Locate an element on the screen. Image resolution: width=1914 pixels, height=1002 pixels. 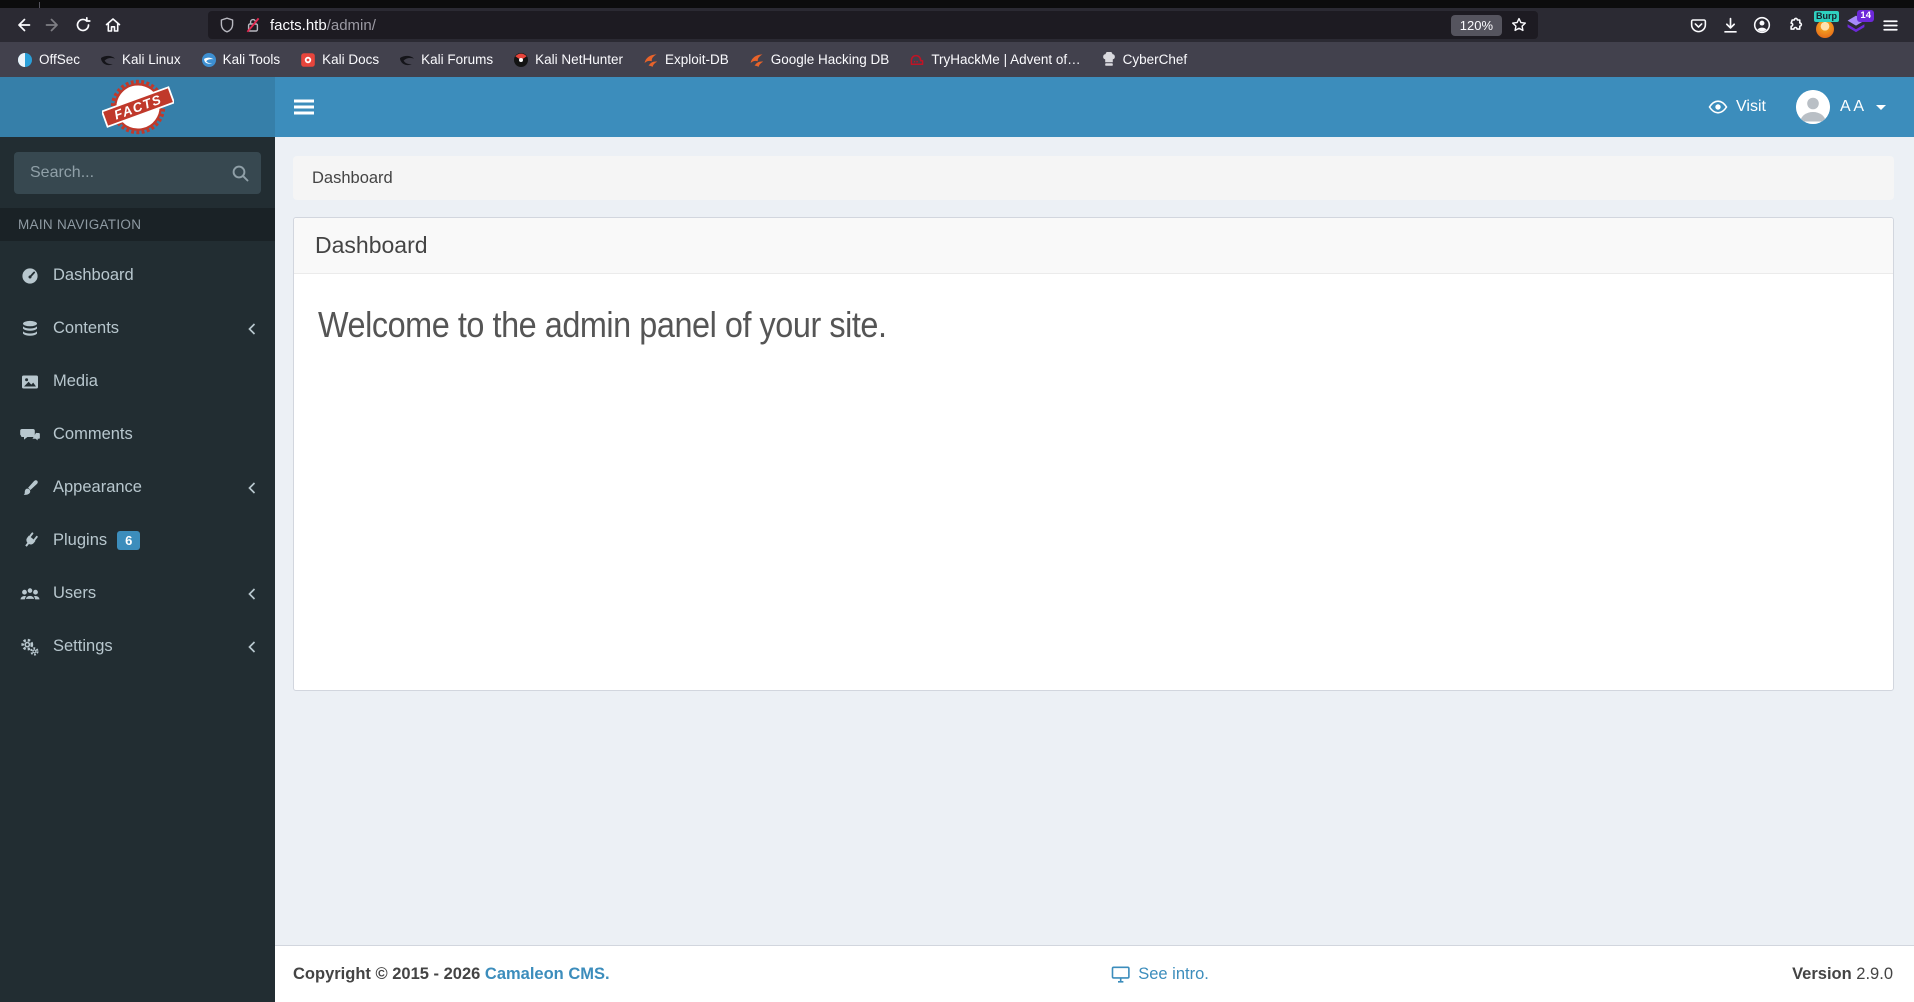
home-button is located at coordinates (113, 25).